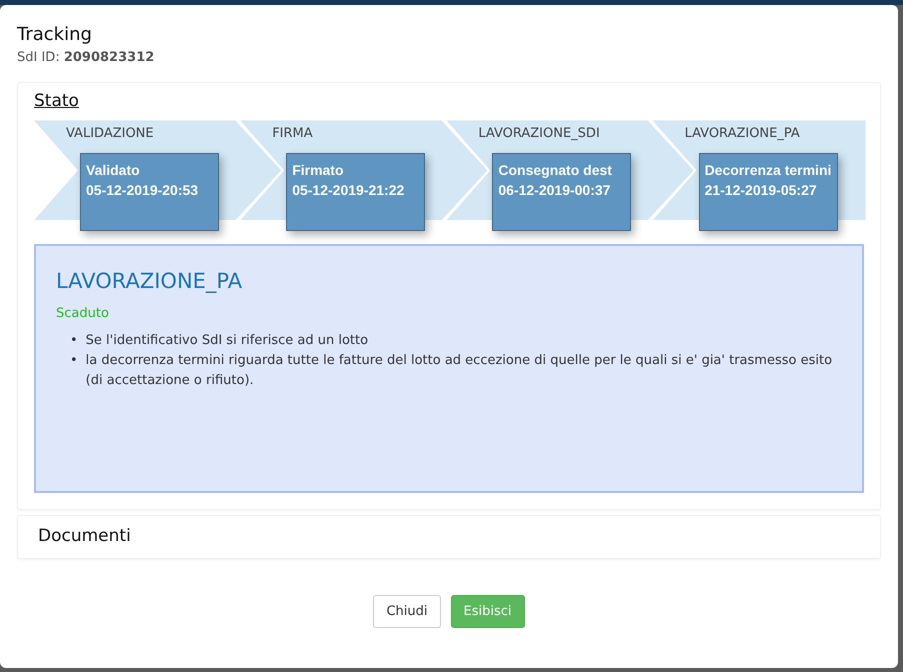 This screenshot has width=903, height=672. Describe the element at coordinates (539, 134) in the screenshot. I see `step-phase: LAVORAZIONE_SDI` at that location.